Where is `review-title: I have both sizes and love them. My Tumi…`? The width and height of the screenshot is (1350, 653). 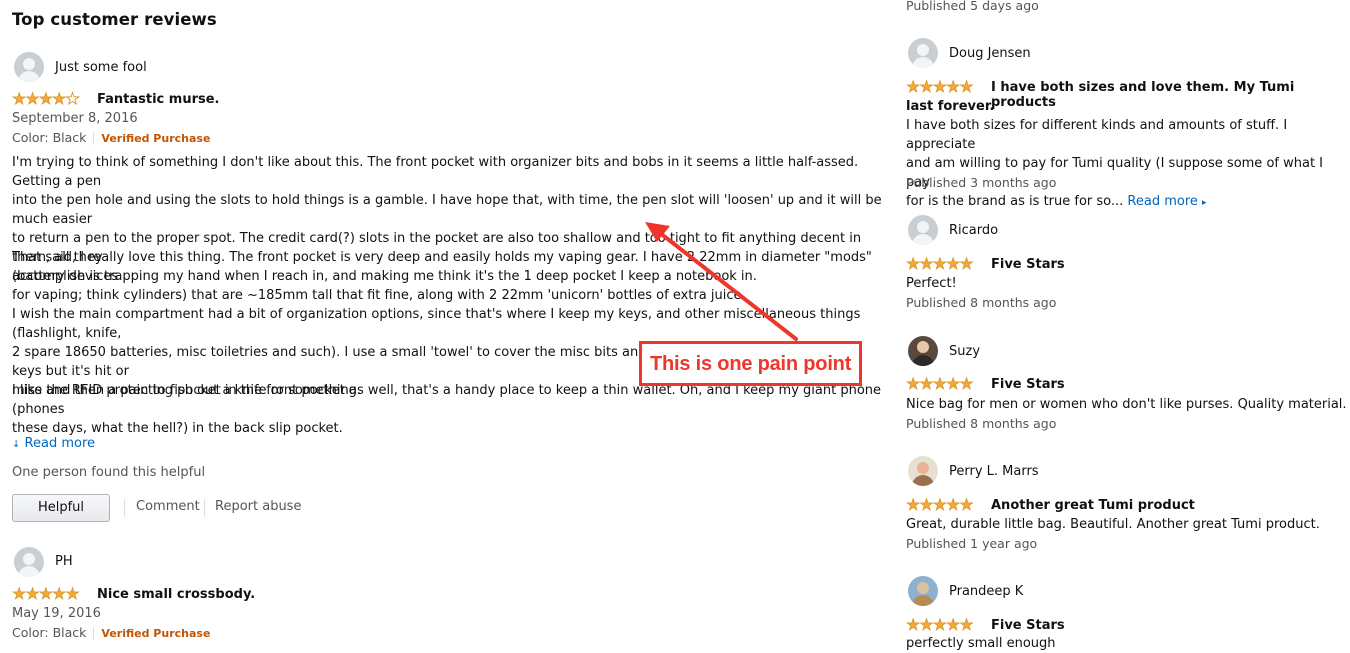
review-title: I have both sizes and love them. My Tumi… is located at coordinates (1170, 95).